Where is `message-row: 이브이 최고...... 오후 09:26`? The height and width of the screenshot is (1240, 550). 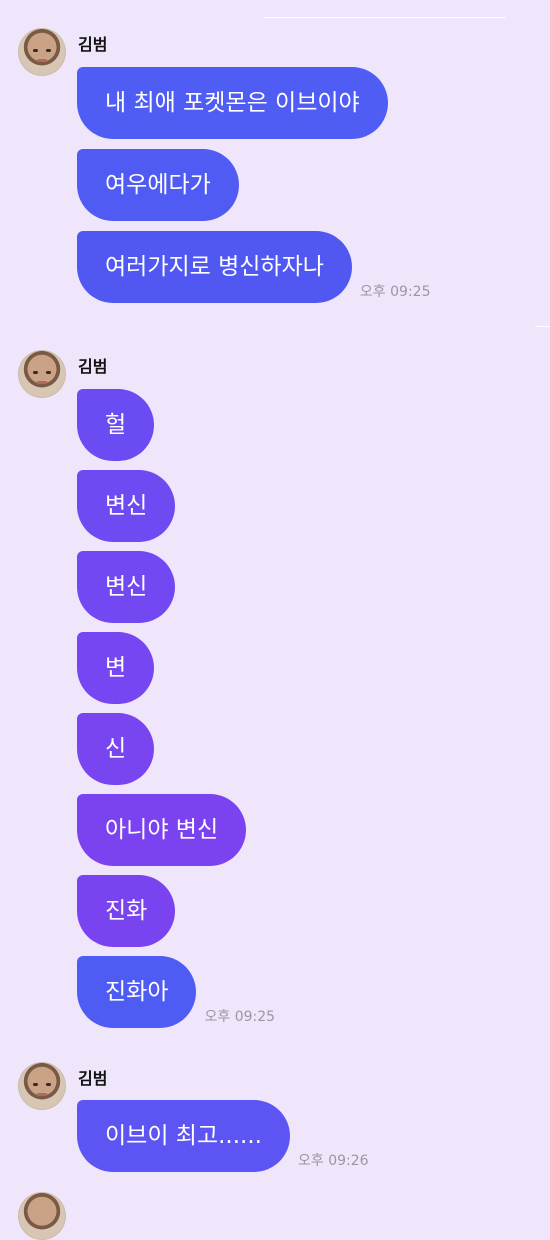 message-row: 이브이 최고...... 오후 09:26 is located at coordinates (223, 1136).